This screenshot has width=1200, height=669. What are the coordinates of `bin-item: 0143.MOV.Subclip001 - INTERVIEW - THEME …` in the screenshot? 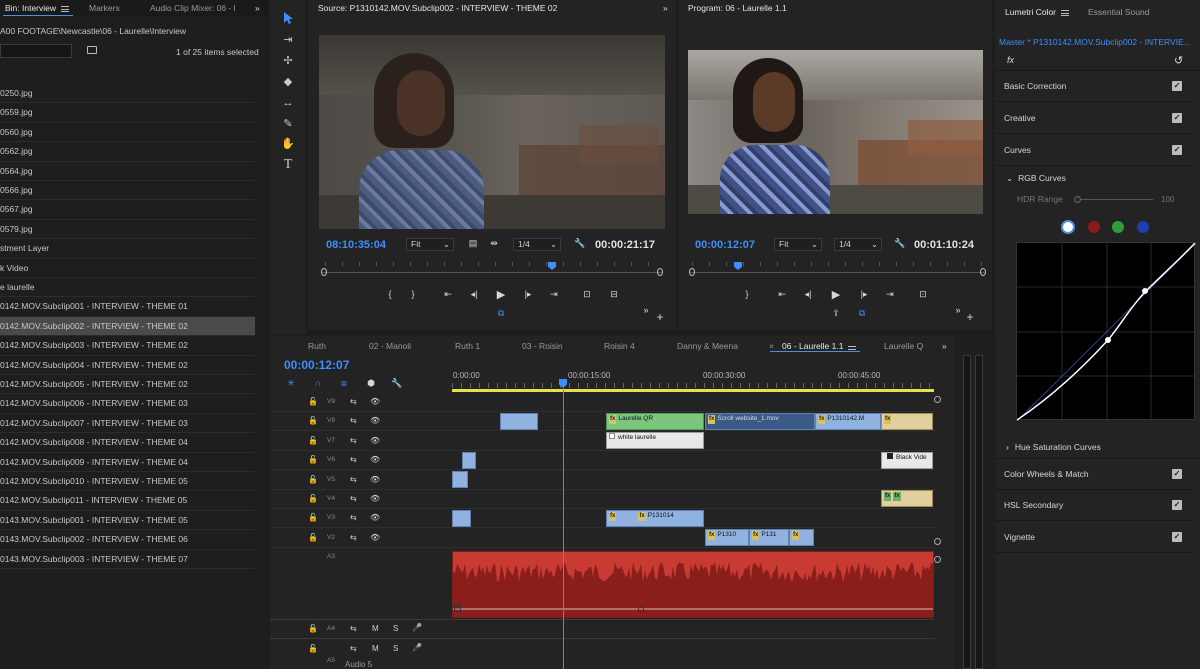 It's located at (127, 521).